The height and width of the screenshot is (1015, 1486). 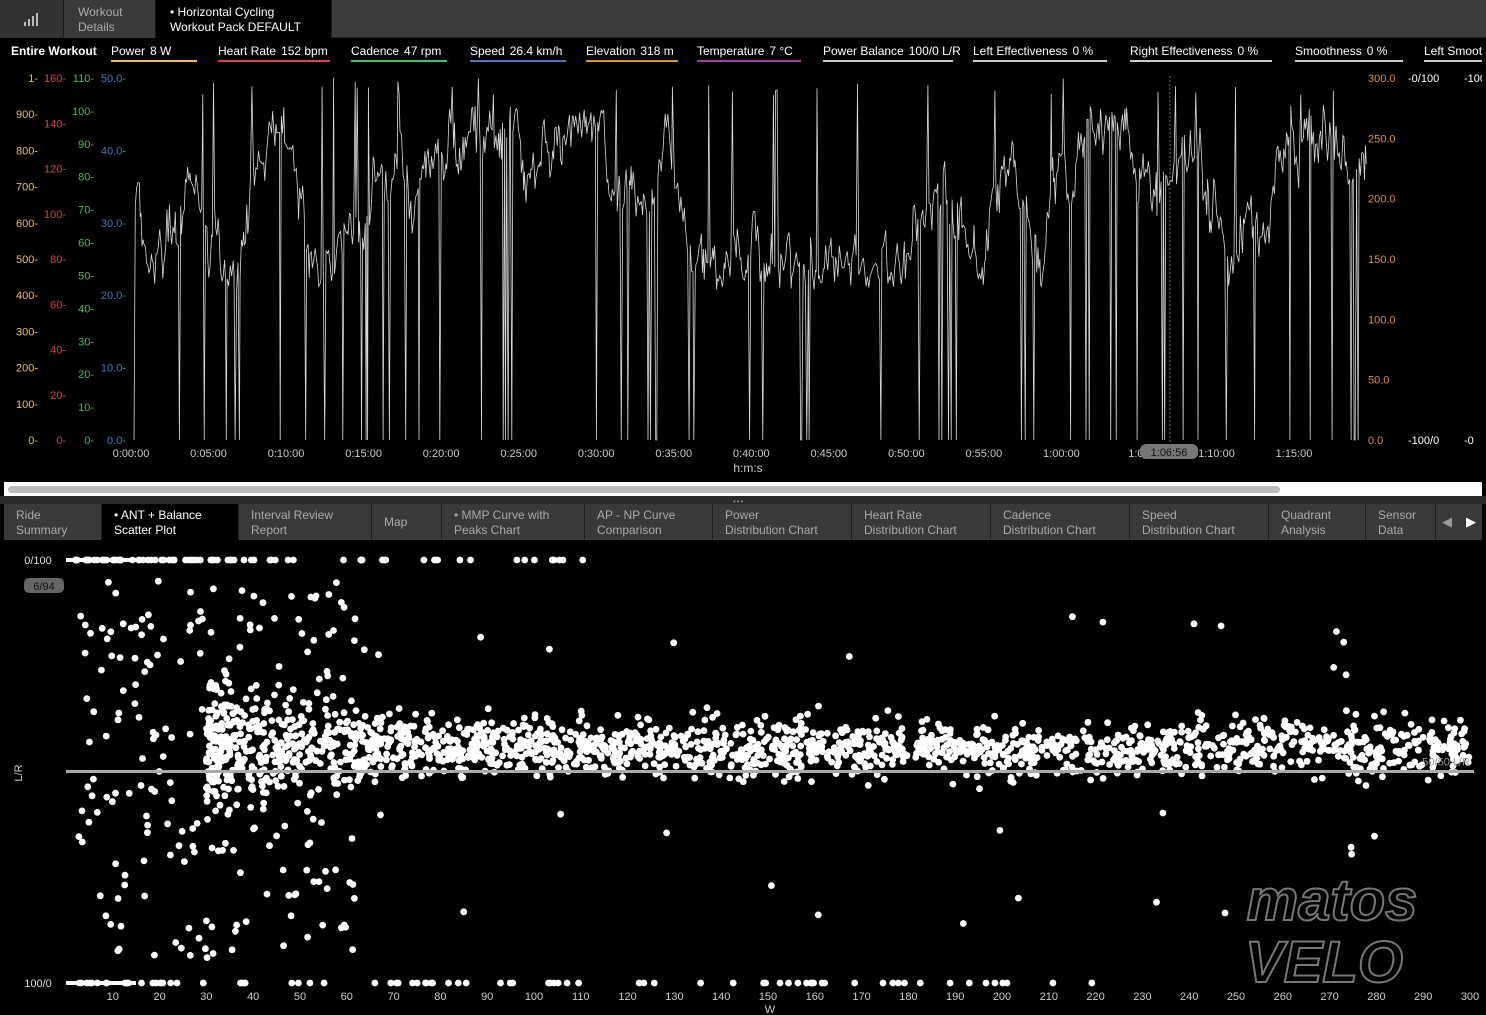 What do you see at coordinates (399, 53) in the screenshot?
I see `metric-cadence: Cadence 47 rpm` at bounding box center [399, 53].